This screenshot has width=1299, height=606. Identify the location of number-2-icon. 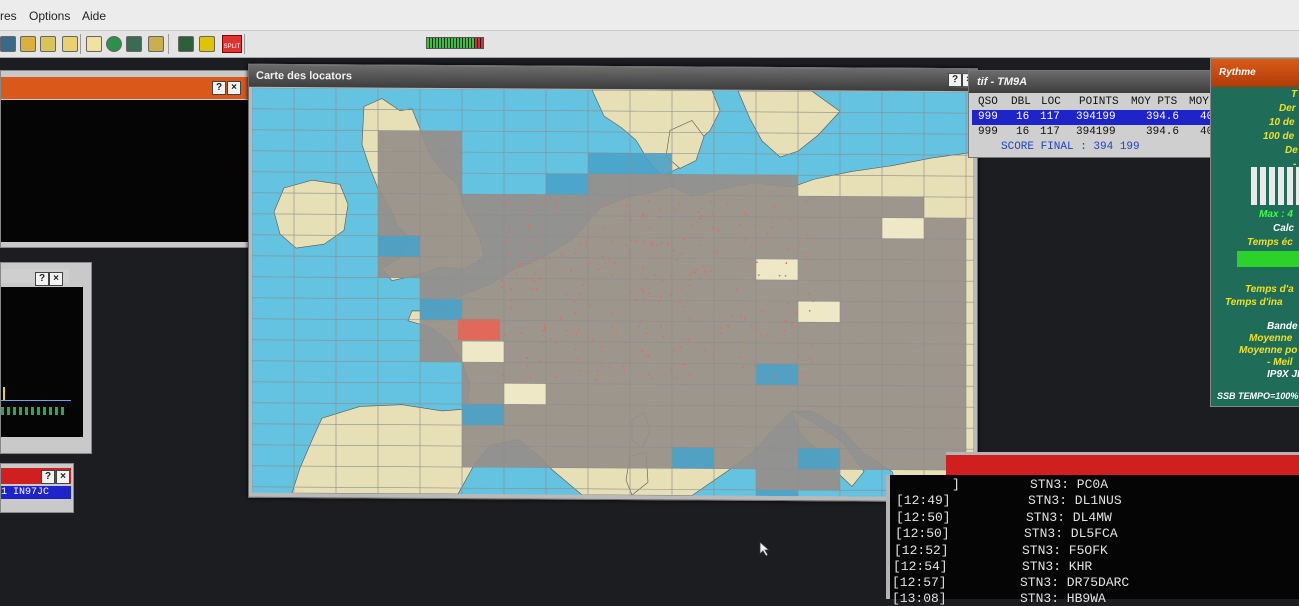
(207, 44).